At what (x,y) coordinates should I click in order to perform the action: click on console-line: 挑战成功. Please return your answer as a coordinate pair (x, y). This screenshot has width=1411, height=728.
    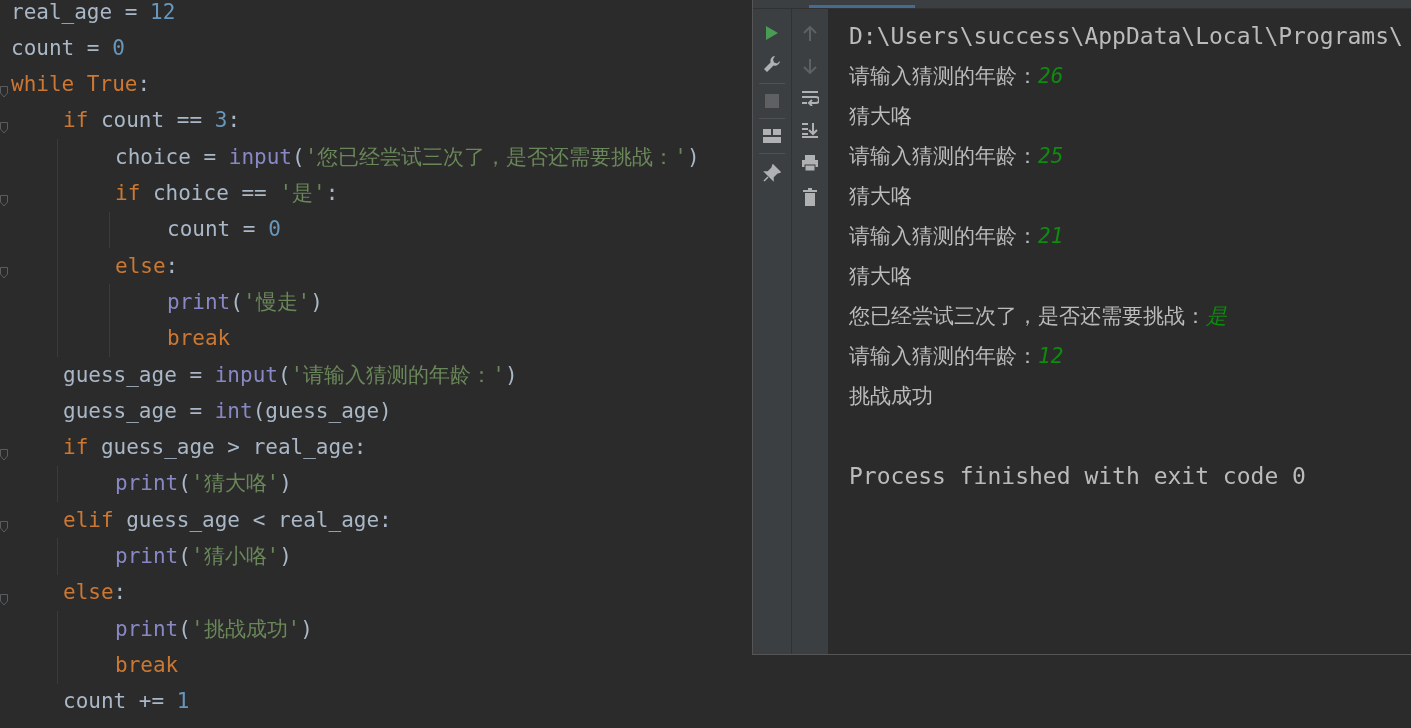
    Looking at the image, I should click on (891, 396).